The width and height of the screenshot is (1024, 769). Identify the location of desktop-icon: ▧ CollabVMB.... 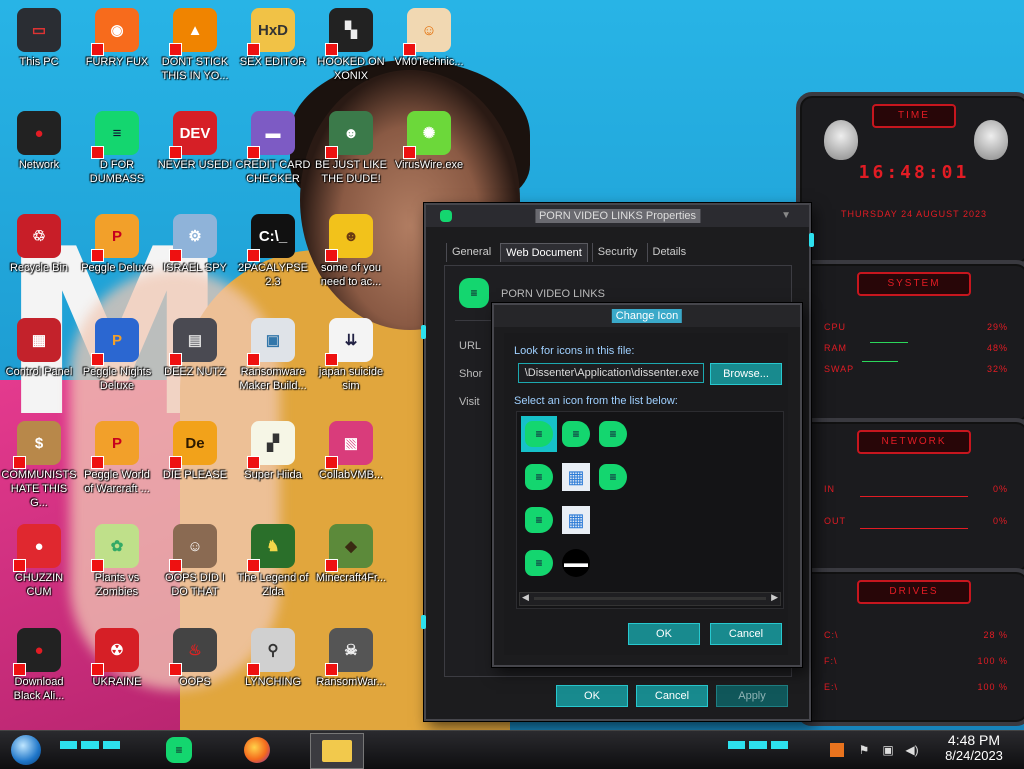
(351, 448).